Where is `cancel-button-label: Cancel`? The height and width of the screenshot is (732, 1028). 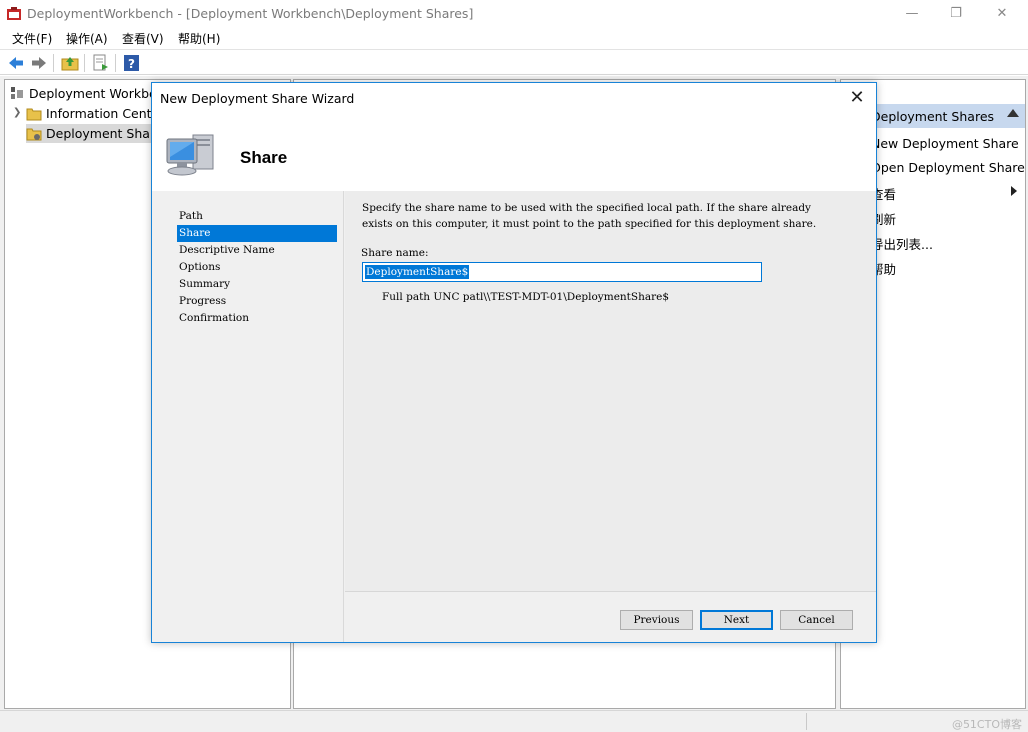 cancel-button-label: Cancel is located at coordinates (816, 620).